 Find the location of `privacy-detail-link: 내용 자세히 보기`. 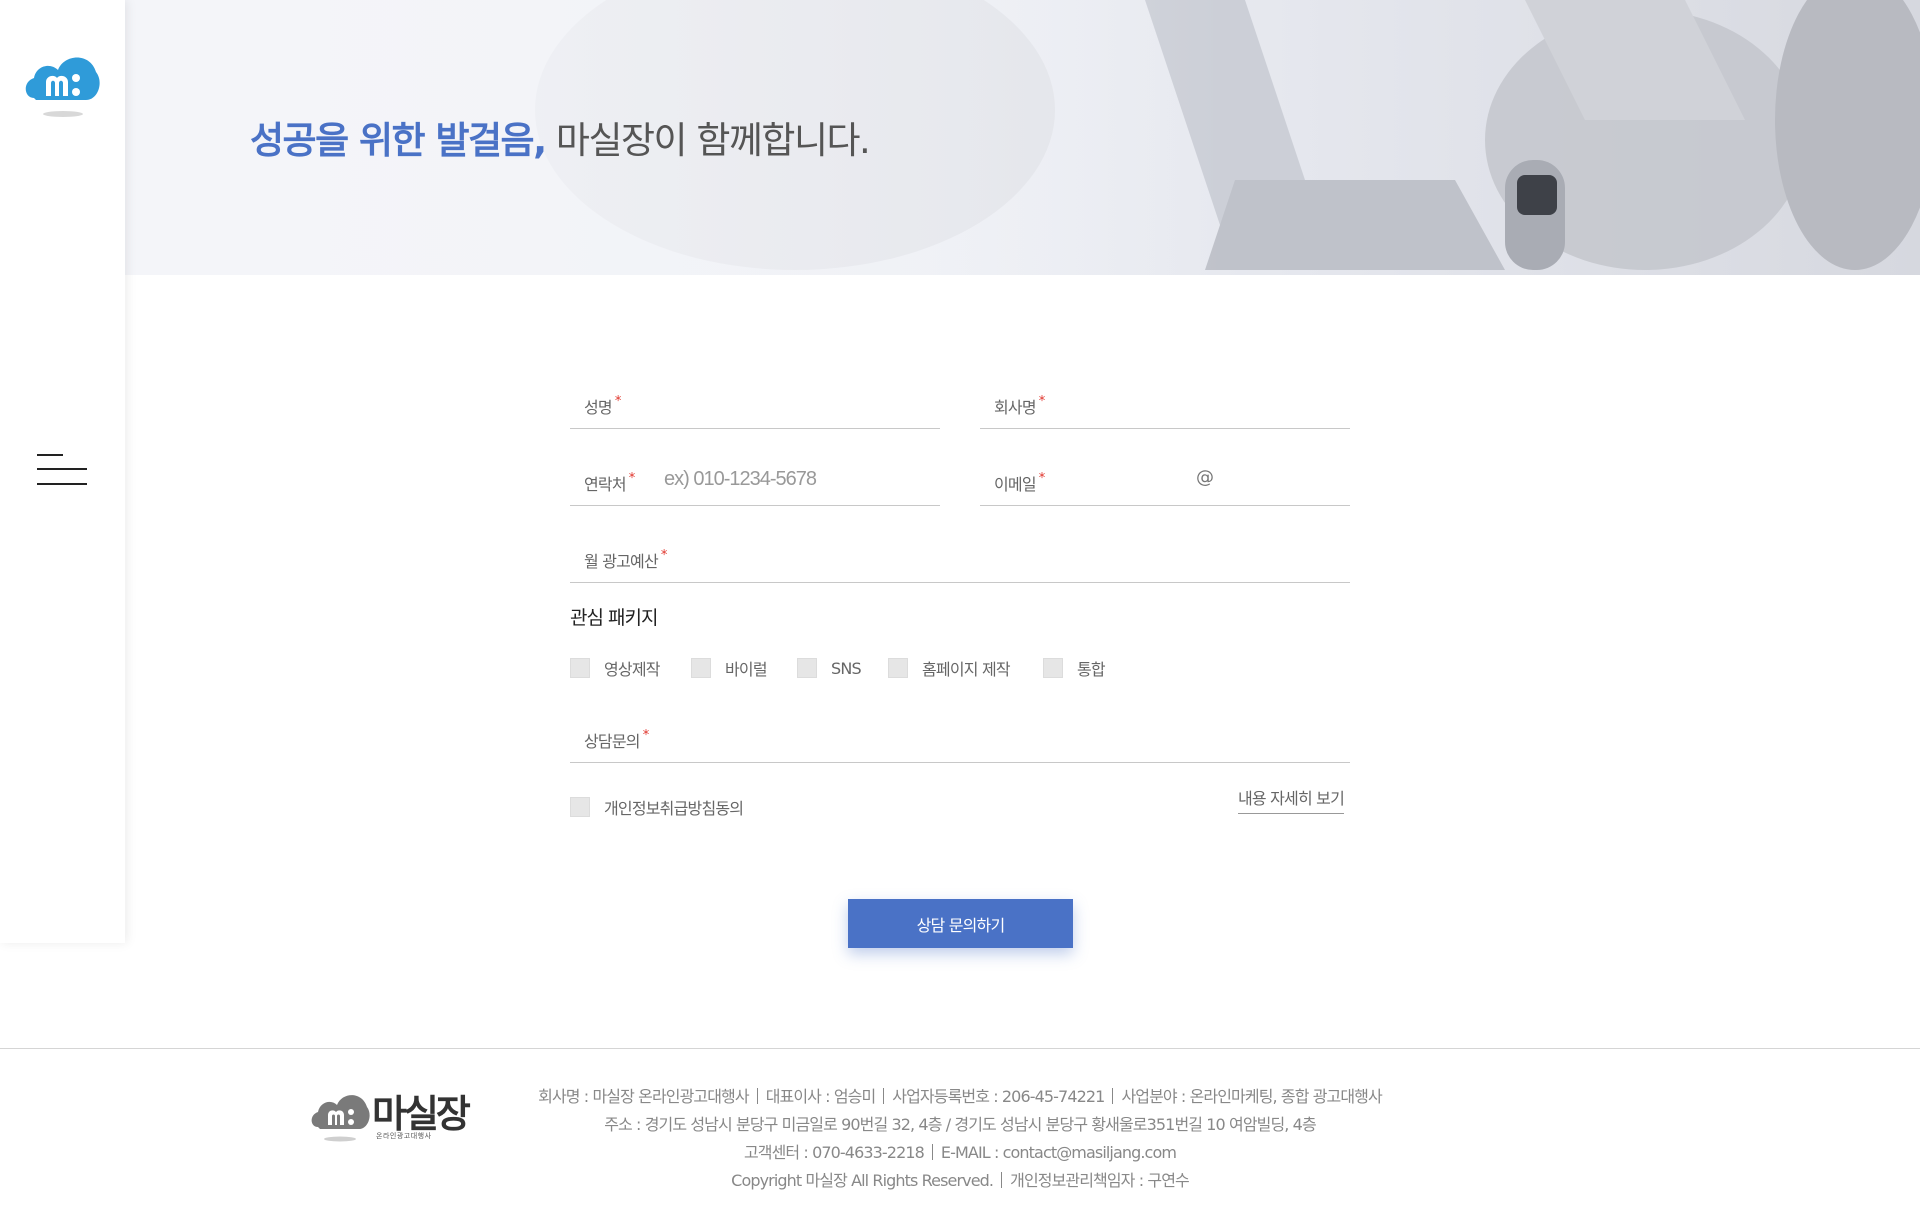

privacy-detail-link: 내용 자세히 보기 is located at coordinates (1291, 799).